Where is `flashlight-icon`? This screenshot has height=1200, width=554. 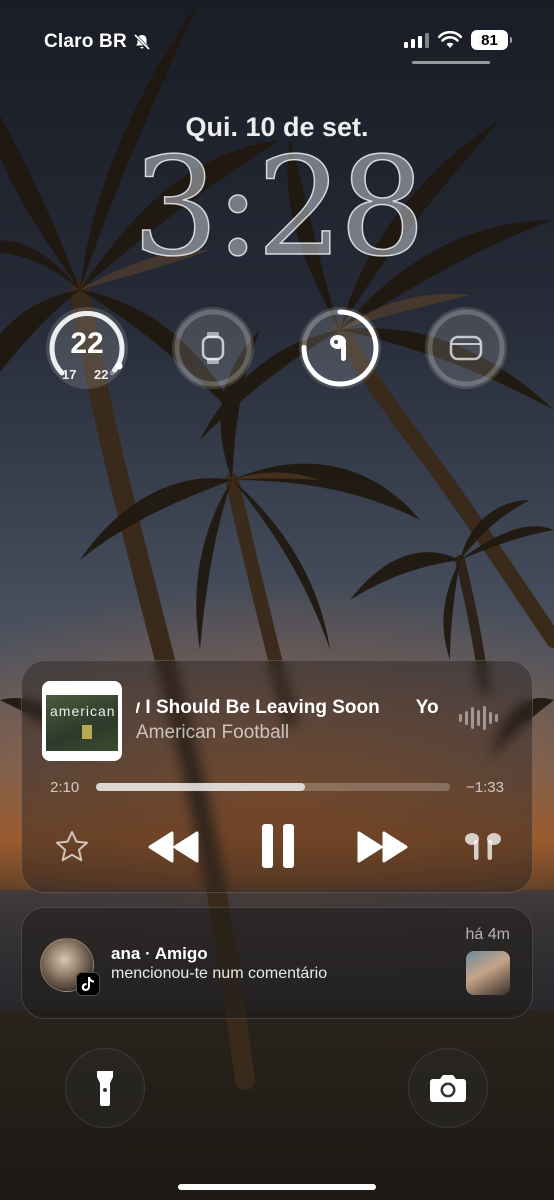 flashlight-icon is located at coordinates (105, 1088).